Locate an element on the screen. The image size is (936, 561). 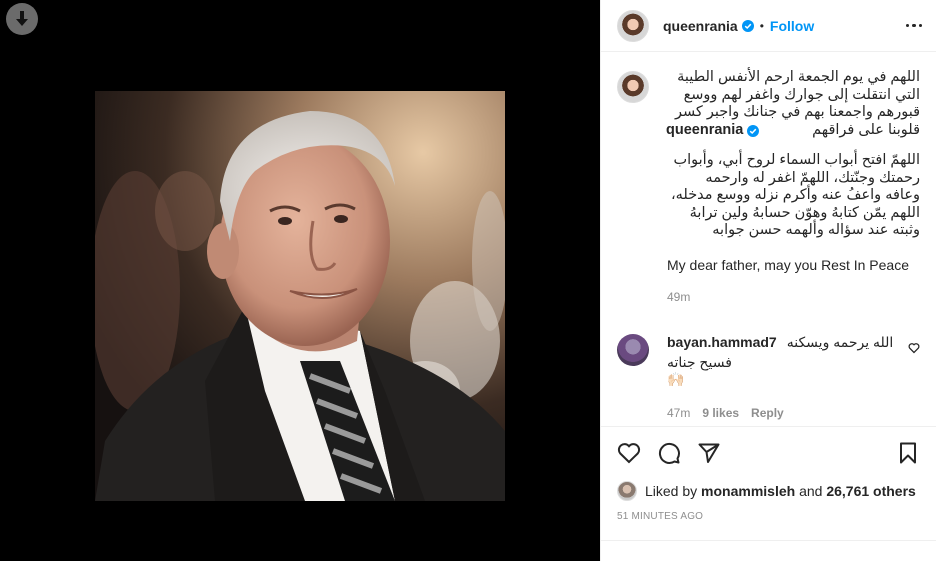
bookmark-icon is located at coordinates (908, 453).